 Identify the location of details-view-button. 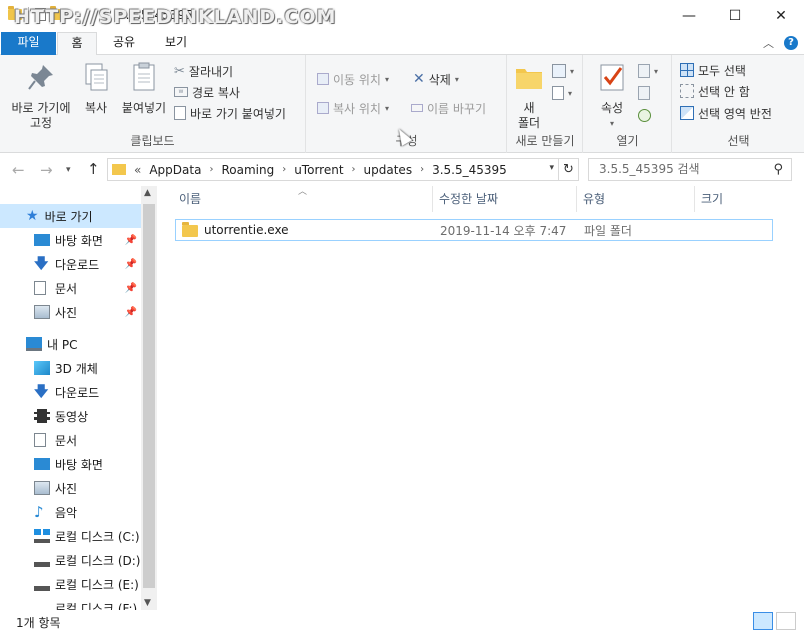
(763, 621).